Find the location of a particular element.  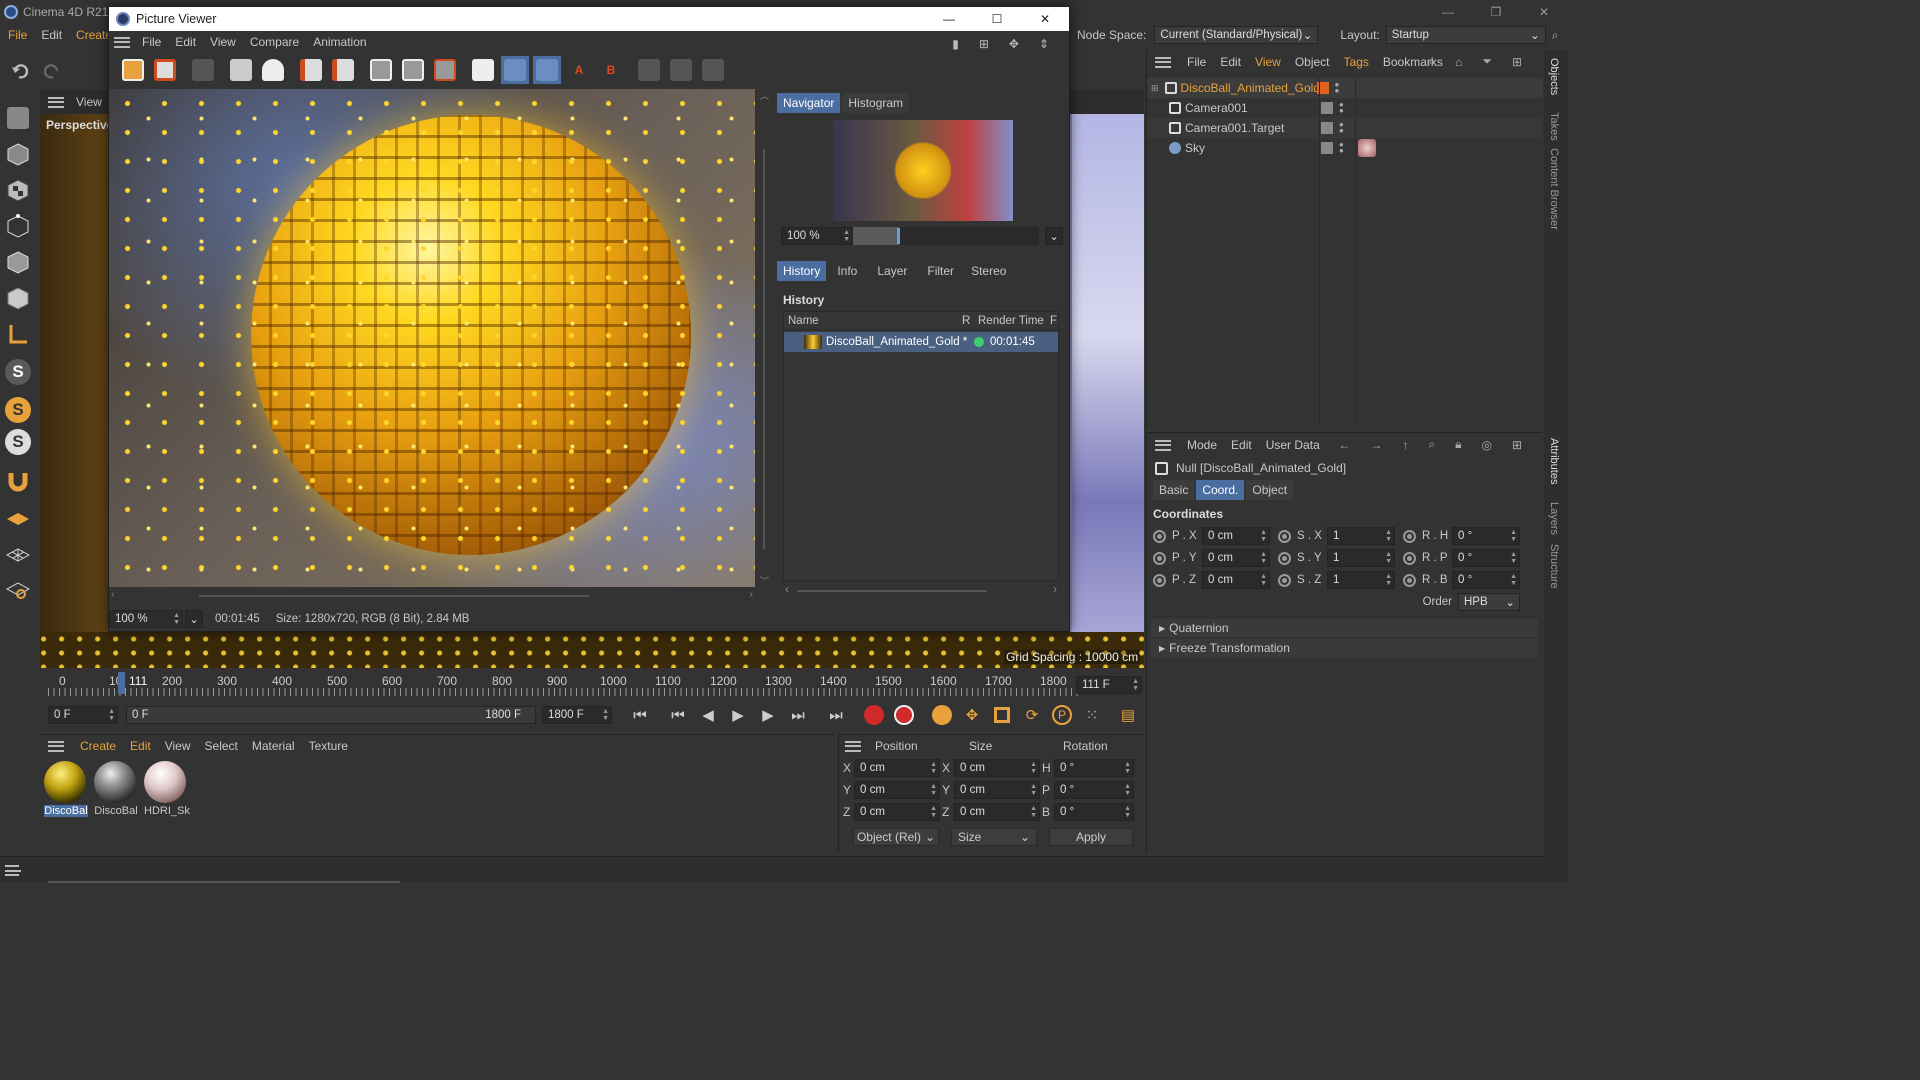

material-tag-icon is located at coordinates (1366, 148).